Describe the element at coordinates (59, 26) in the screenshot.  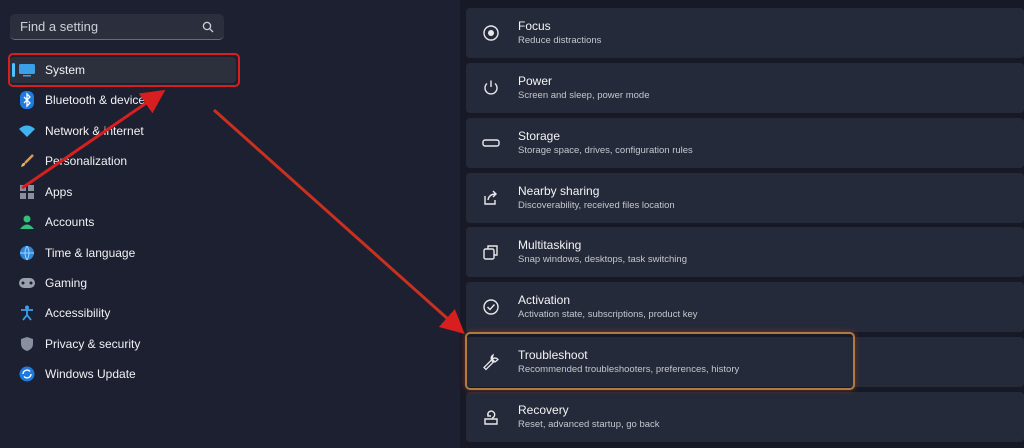
I see `search-placeholder: Find a setting` at that location.